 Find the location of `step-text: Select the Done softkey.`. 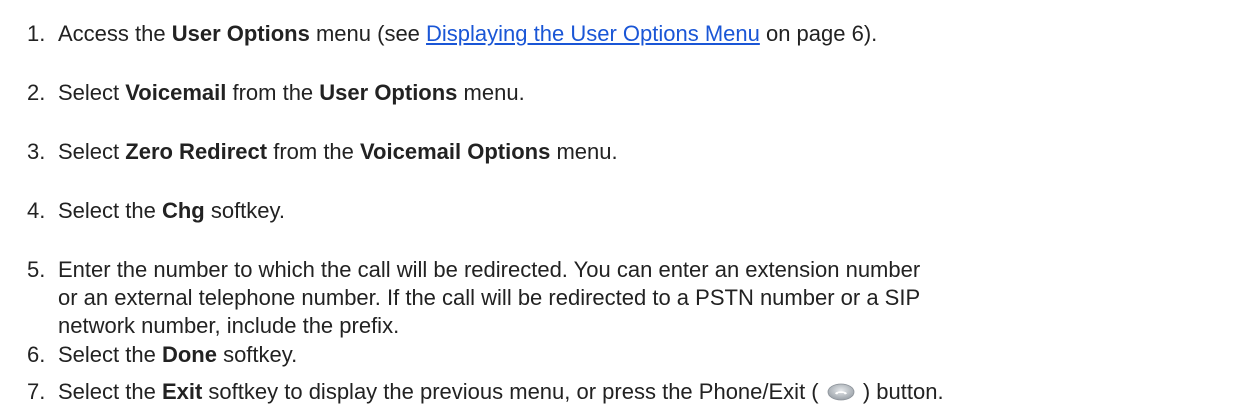

step-text: Select the Done softkey. is located at coordinates (178, 354).